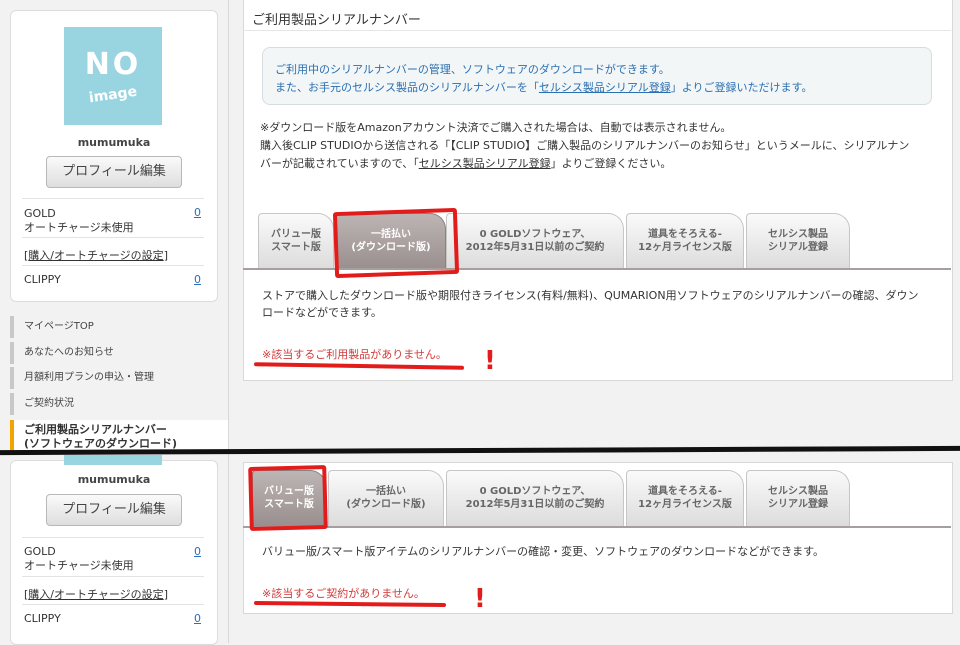 The height and width of the screenshot is (645, 960). I want to click on menu-item-contract-status: ご契約状況, so click(115, 404).